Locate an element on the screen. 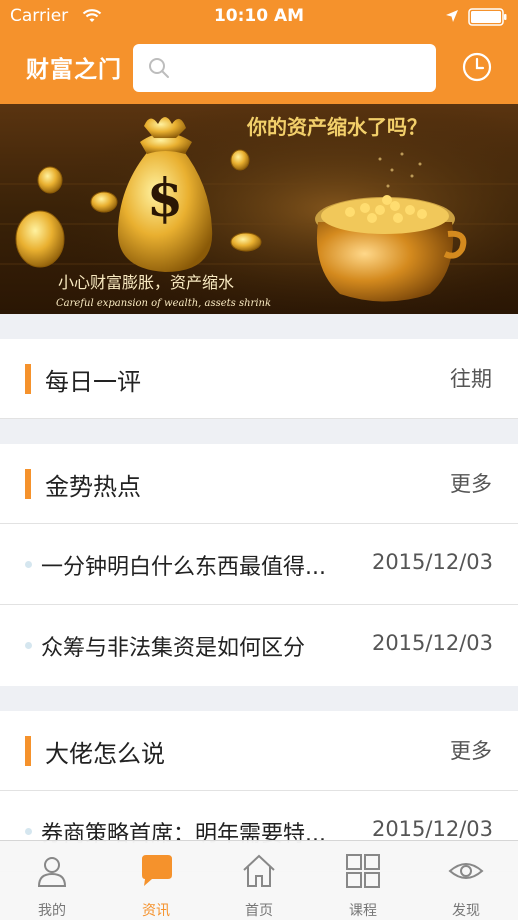  location-arrow-icon is located at coordinates (452, 16).